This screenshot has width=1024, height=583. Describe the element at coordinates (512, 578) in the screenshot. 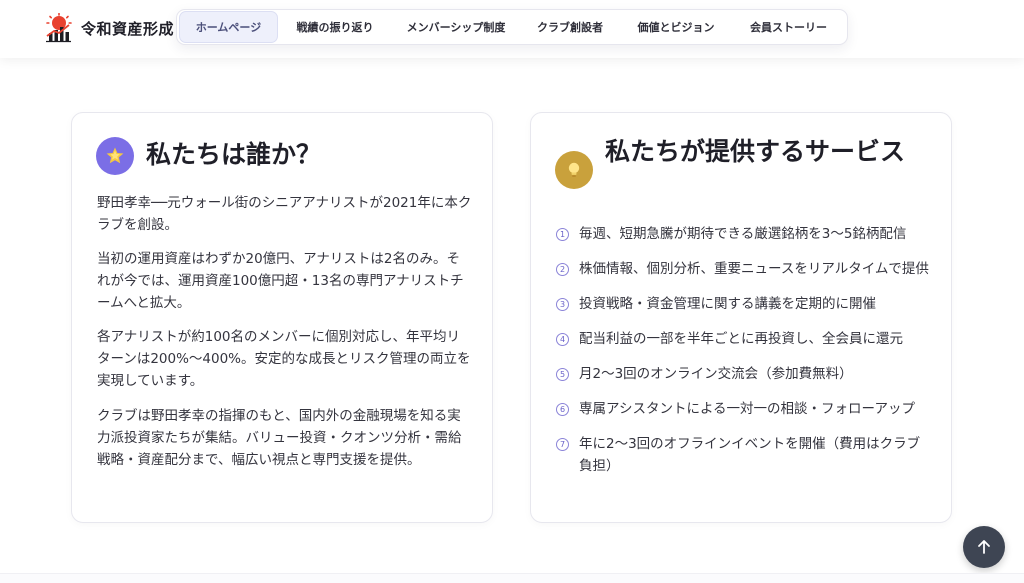

I see `page-bottom-edge` at that location.